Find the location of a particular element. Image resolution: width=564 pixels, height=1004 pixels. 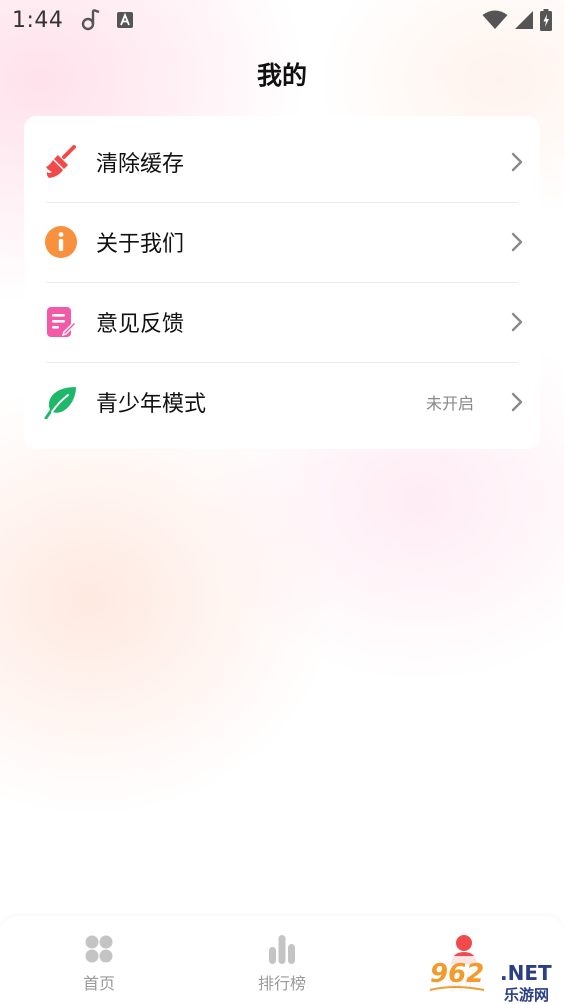

tab-ranking: 排行榜 is located at coordinates (282, 965).